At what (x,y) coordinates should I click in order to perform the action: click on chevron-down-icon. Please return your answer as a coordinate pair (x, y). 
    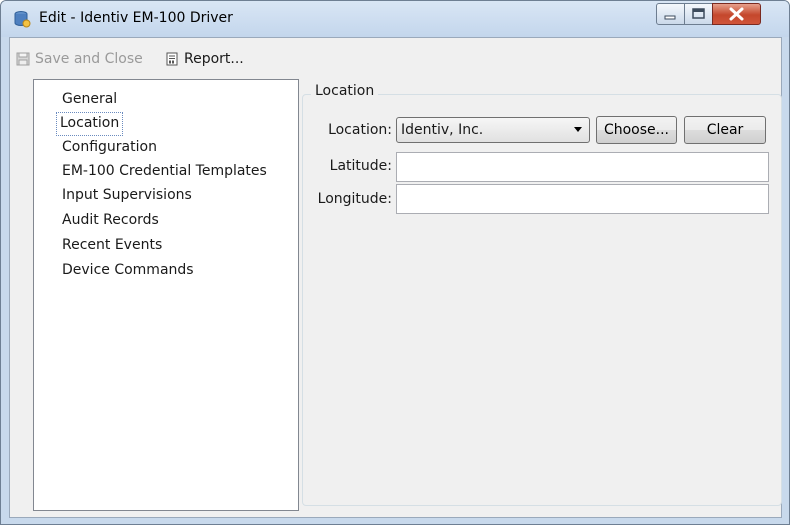
    Looking at the image, I should click on (578, 129).